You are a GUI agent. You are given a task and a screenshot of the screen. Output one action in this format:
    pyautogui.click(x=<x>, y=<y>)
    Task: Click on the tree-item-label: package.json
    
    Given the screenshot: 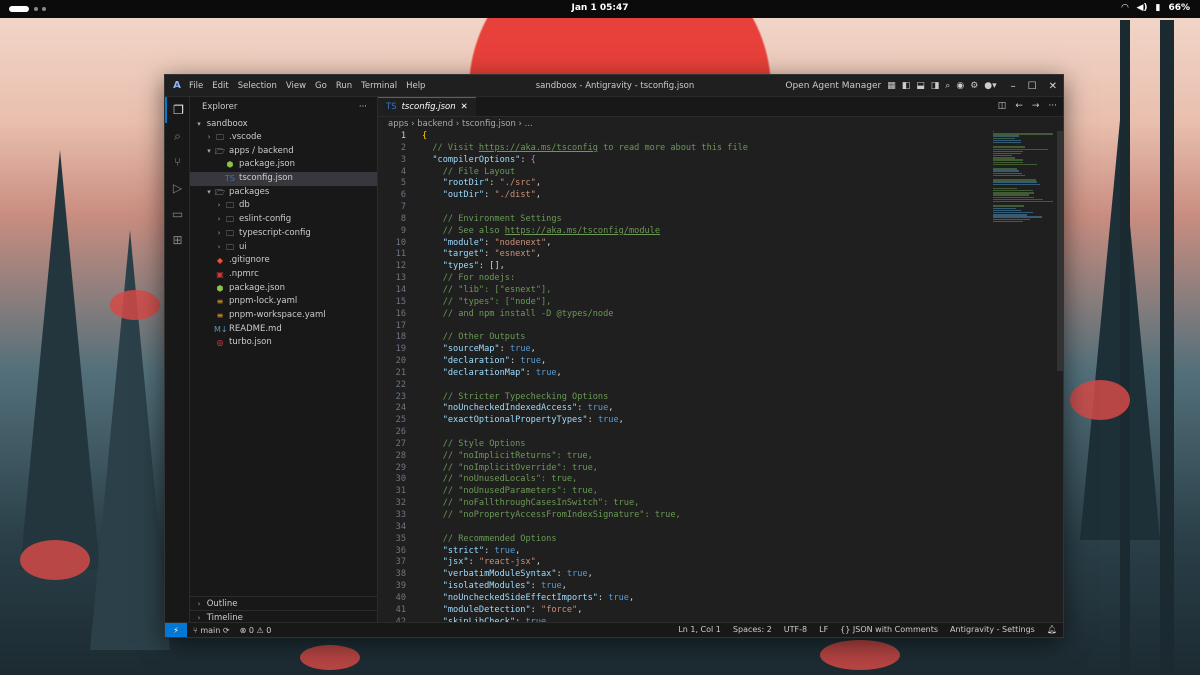 What is the action you would take?
    pyautogui.click(x=257, y=287)
    